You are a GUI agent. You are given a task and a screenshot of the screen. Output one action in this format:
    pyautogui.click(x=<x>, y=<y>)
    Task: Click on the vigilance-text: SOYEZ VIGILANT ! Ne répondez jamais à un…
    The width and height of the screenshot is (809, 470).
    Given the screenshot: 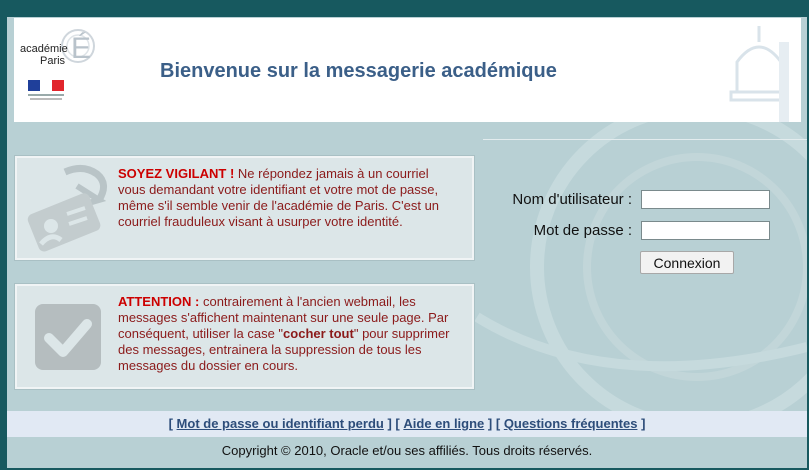 What is the action you would take?
    pyautogui.click(x=288, y=198)
    